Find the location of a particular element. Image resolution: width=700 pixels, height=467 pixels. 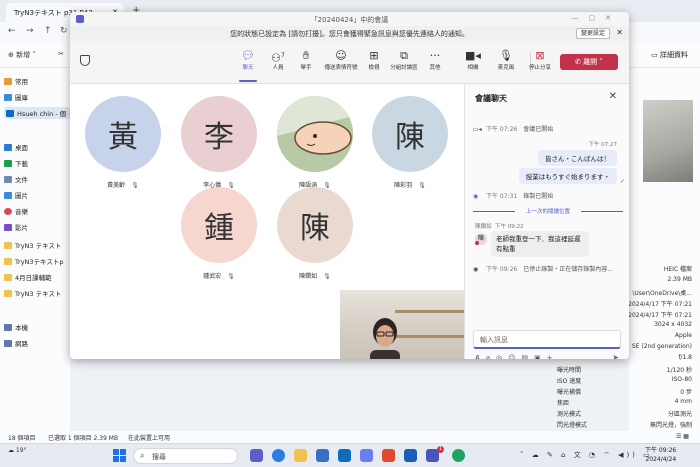

message-timestamp: 下午 07:27 is located at coordinates (602, 145).